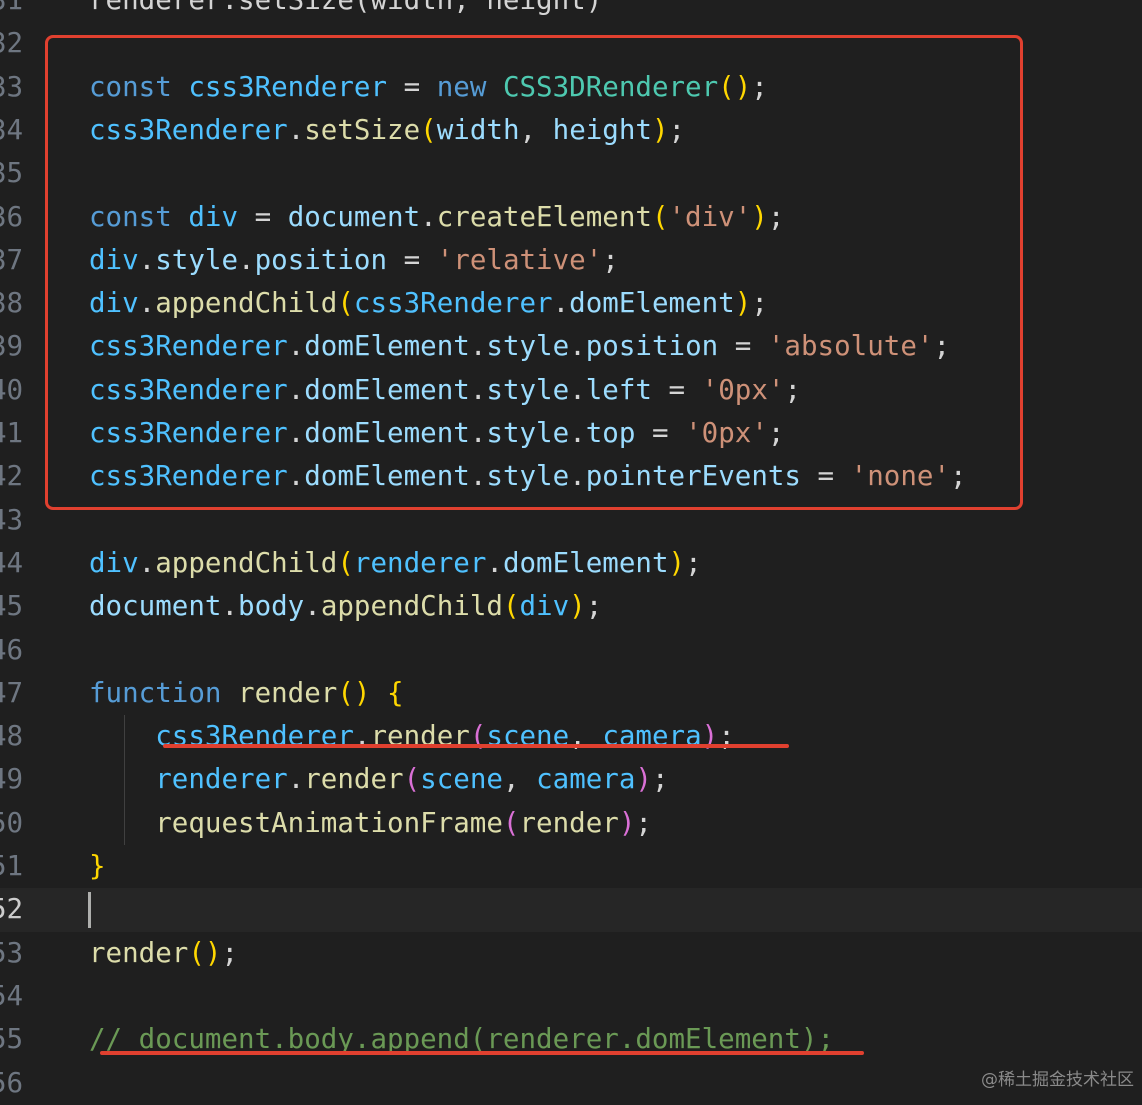 The height and width of the screenshot is (1105, 1142). I want to click on line-number: 39, so click(12, 346).